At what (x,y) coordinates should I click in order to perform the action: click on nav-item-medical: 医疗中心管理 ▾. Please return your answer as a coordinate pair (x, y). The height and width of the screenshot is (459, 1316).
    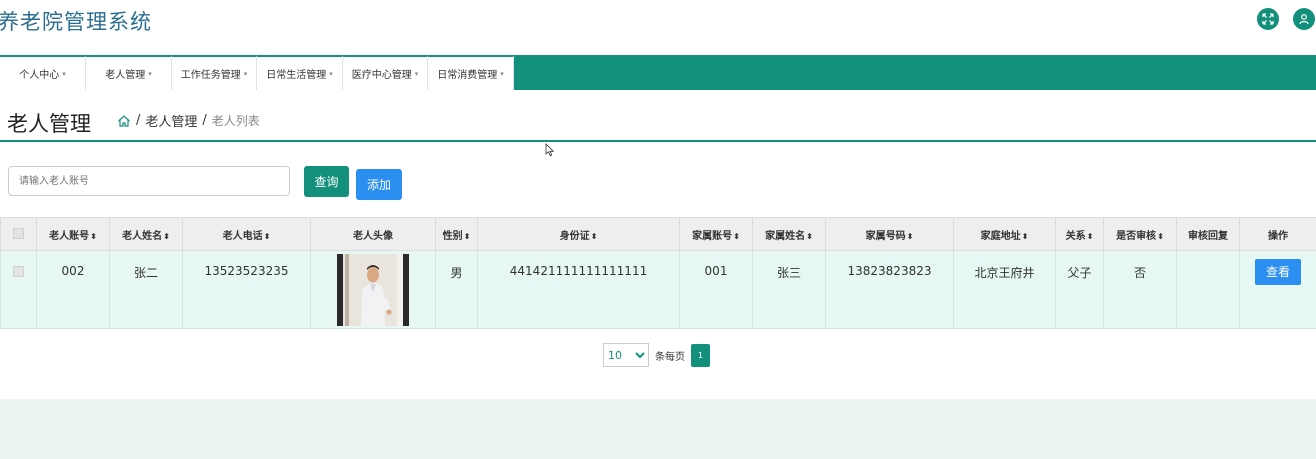
    Looking at the image, I should click on (385, 72).